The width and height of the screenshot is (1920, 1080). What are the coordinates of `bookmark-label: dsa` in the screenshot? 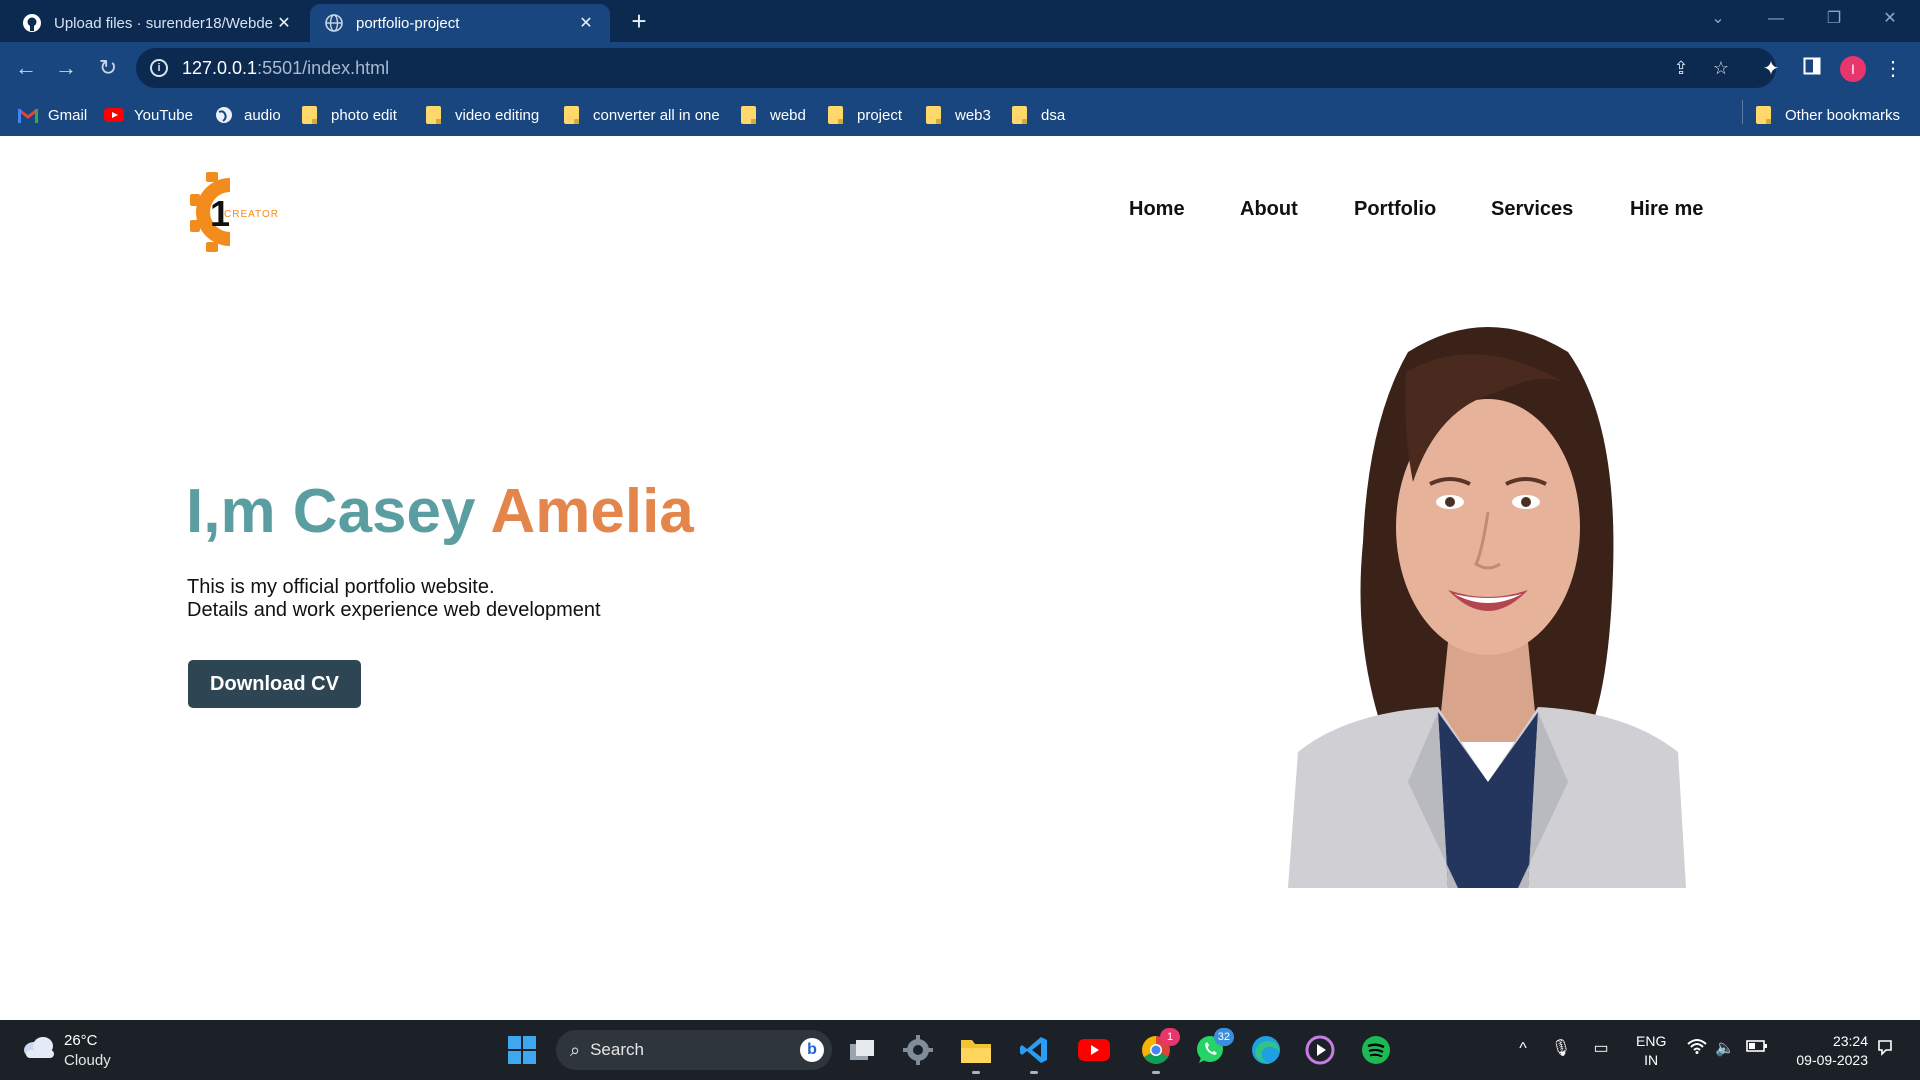 It's located at (1053, 115).